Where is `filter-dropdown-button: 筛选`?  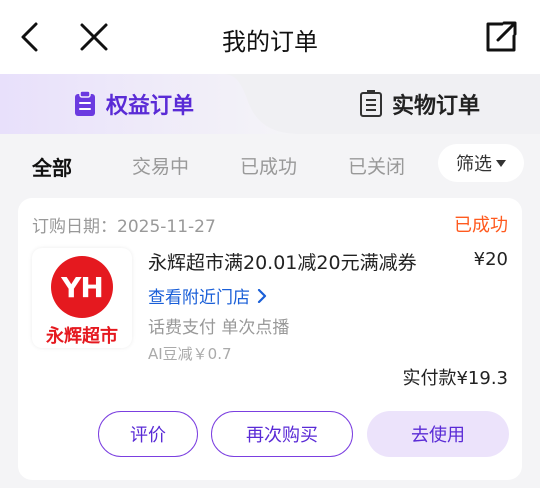 filter-dropdown-button: 筛选 is located at coordinates (481, 163).